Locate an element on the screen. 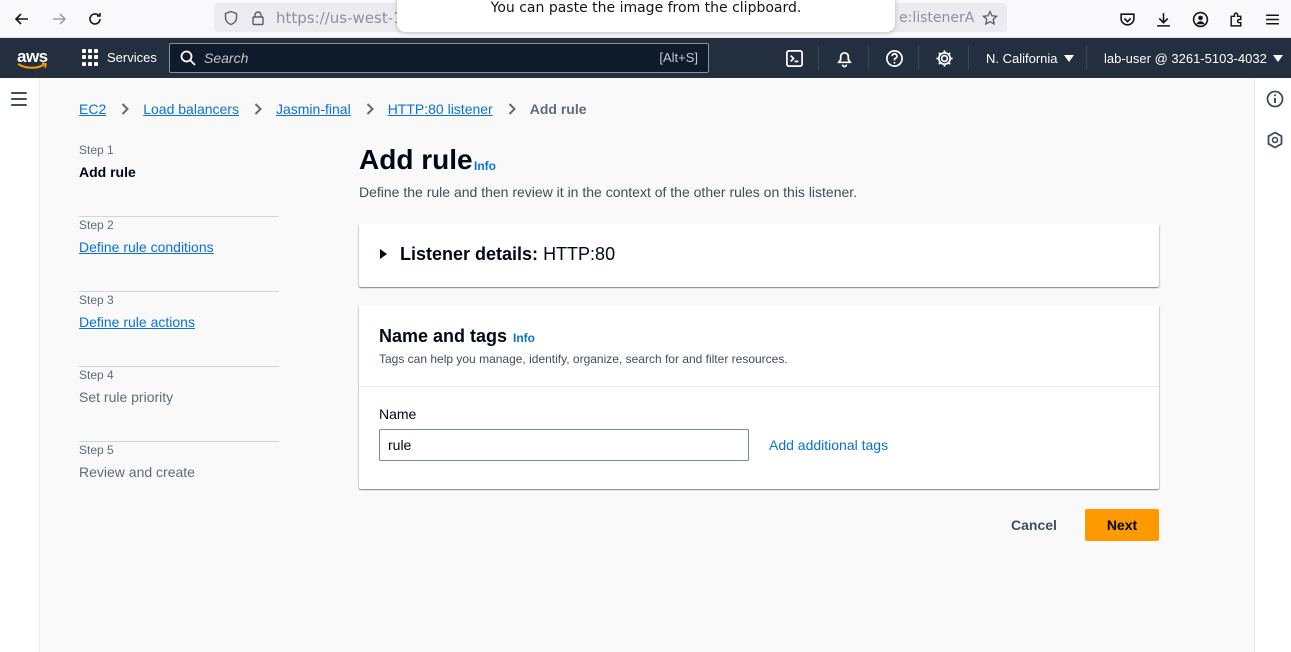 This screenshot has height=652, width=1291. aws-top-nav: aws Services [Alt+S] N. California is located at coordinates (645, 58).